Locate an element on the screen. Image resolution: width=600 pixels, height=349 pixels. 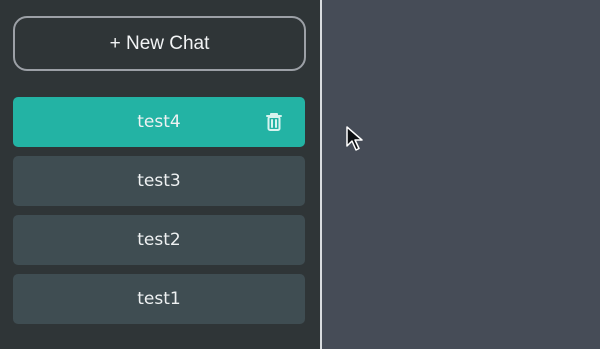
chat-item-label: test1 is located at coordinates (159, 299).